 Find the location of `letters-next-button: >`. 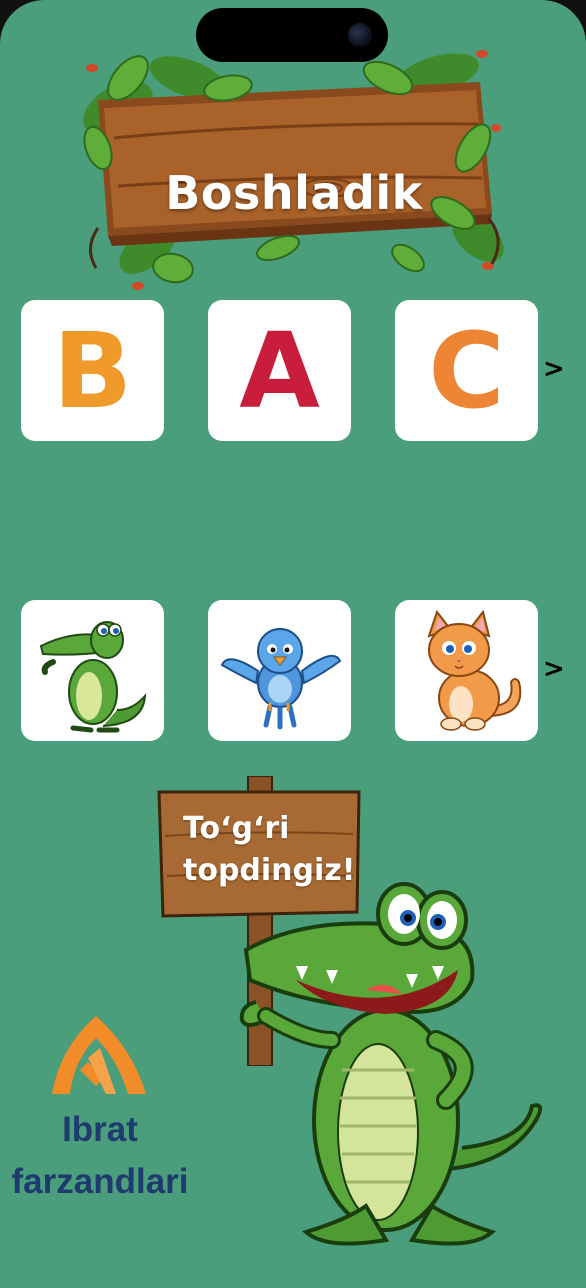

letters-next-button: > is located at coordinates (554, 369).